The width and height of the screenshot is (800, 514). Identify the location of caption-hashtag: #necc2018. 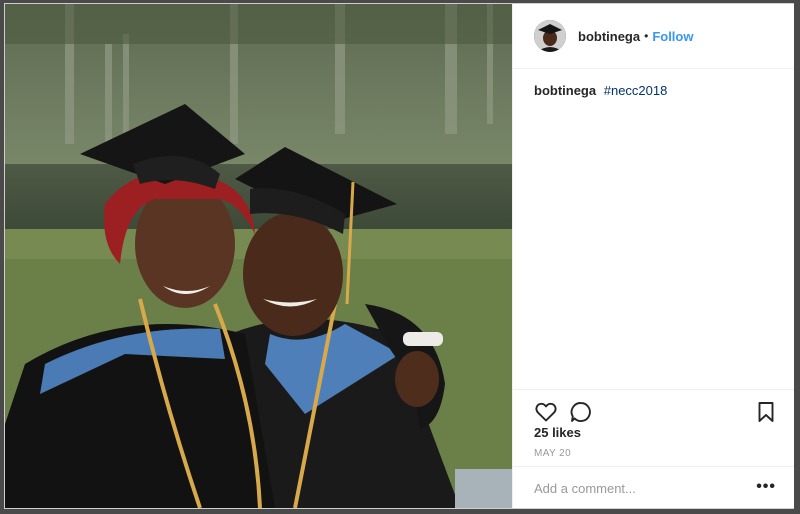
(636, 90).